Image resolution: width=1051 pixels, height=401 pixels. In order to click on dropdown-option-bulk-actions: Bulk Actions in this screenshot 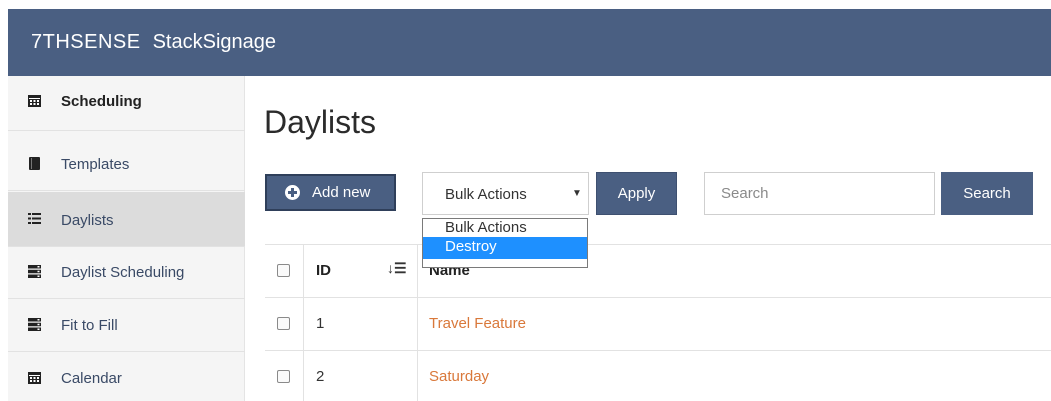, I will do `click(505, 228)`.